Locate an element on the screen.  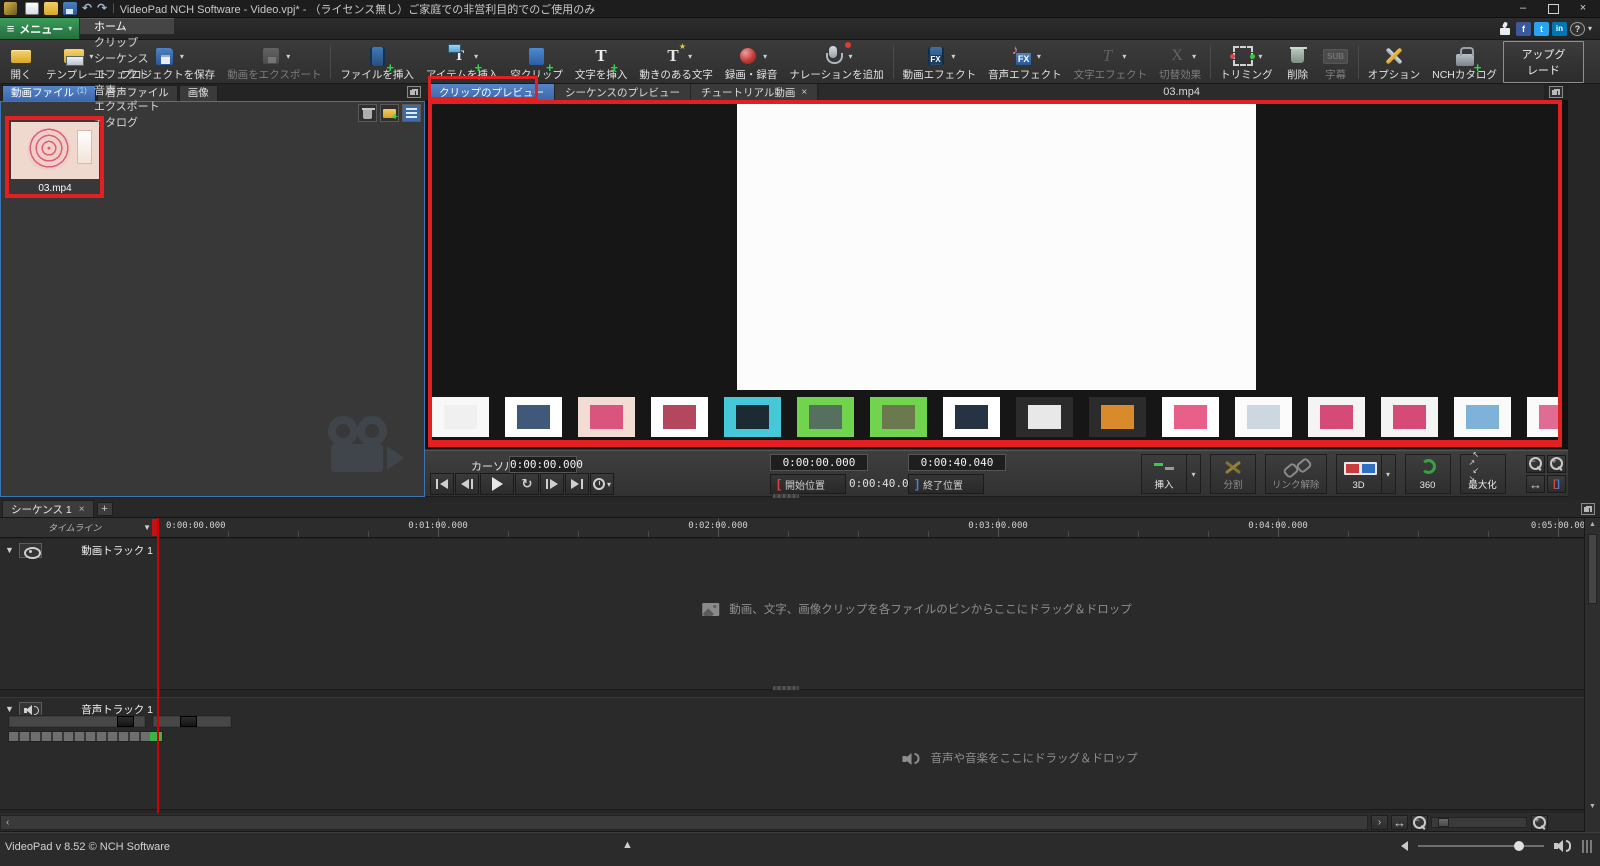
zoom-in-button: + is located at coordinates (1556, 464).